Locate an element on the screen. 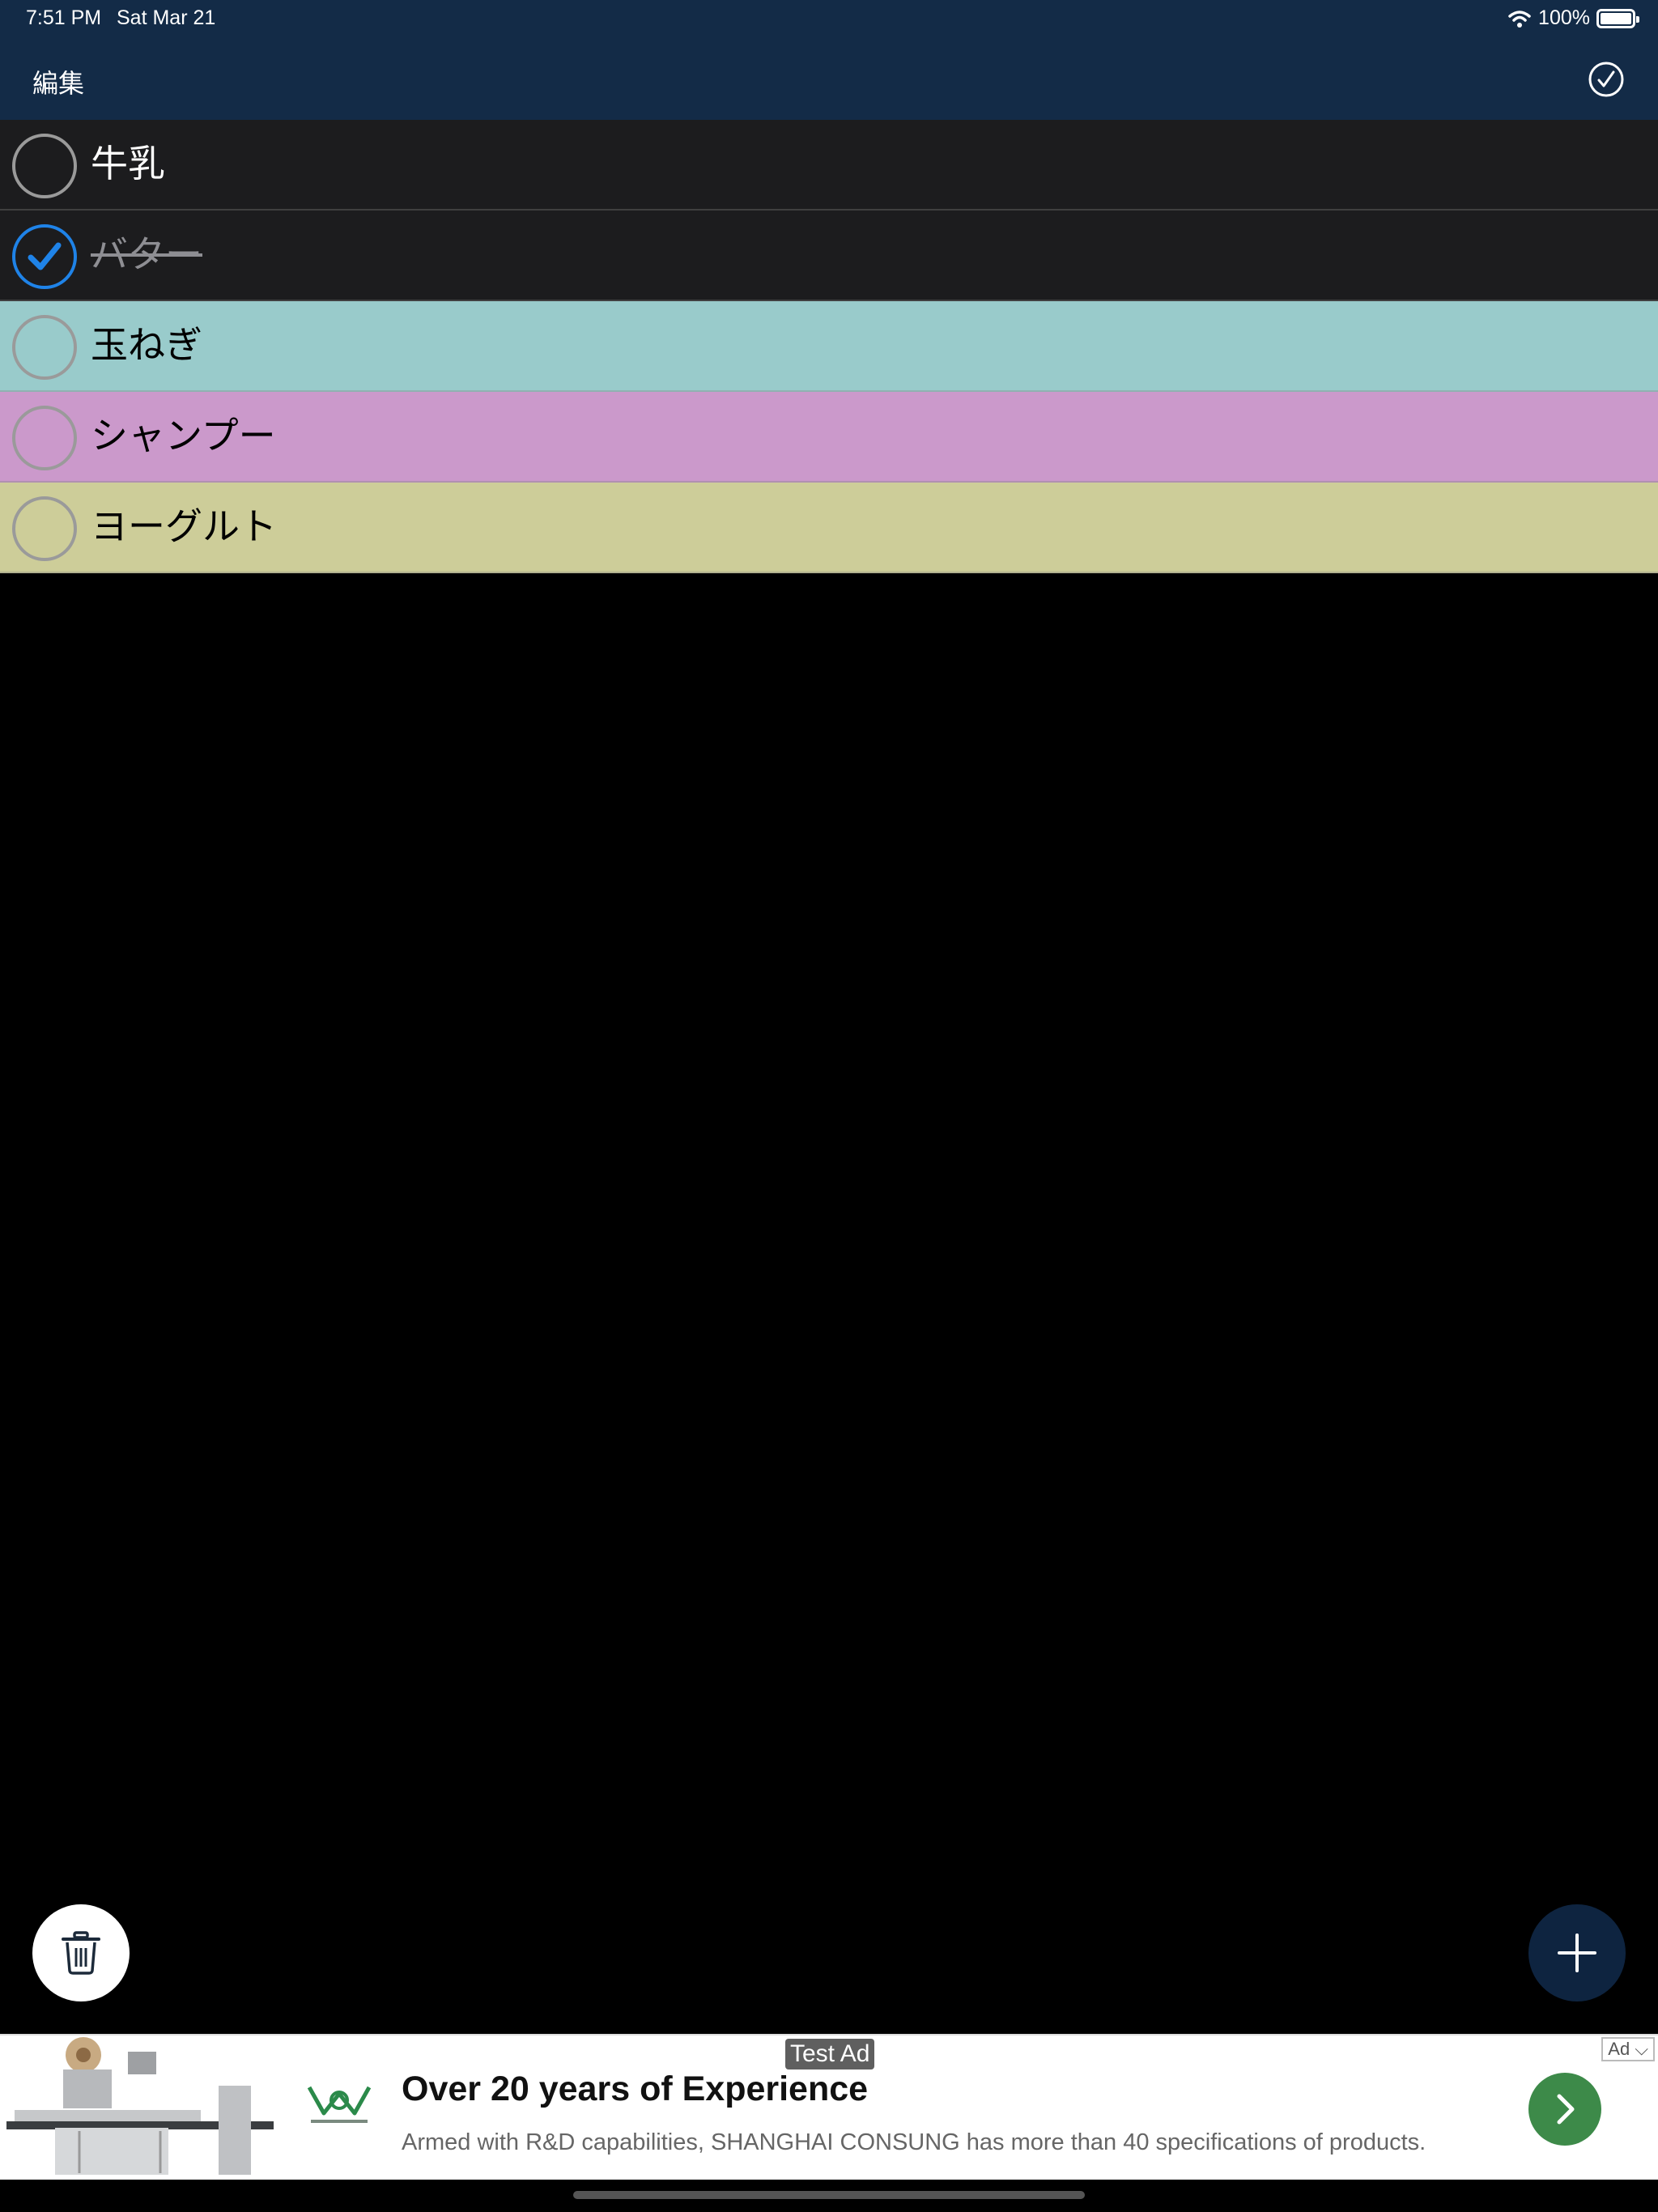  checkmark-circle-icon is located at coordinates (1606, 79).